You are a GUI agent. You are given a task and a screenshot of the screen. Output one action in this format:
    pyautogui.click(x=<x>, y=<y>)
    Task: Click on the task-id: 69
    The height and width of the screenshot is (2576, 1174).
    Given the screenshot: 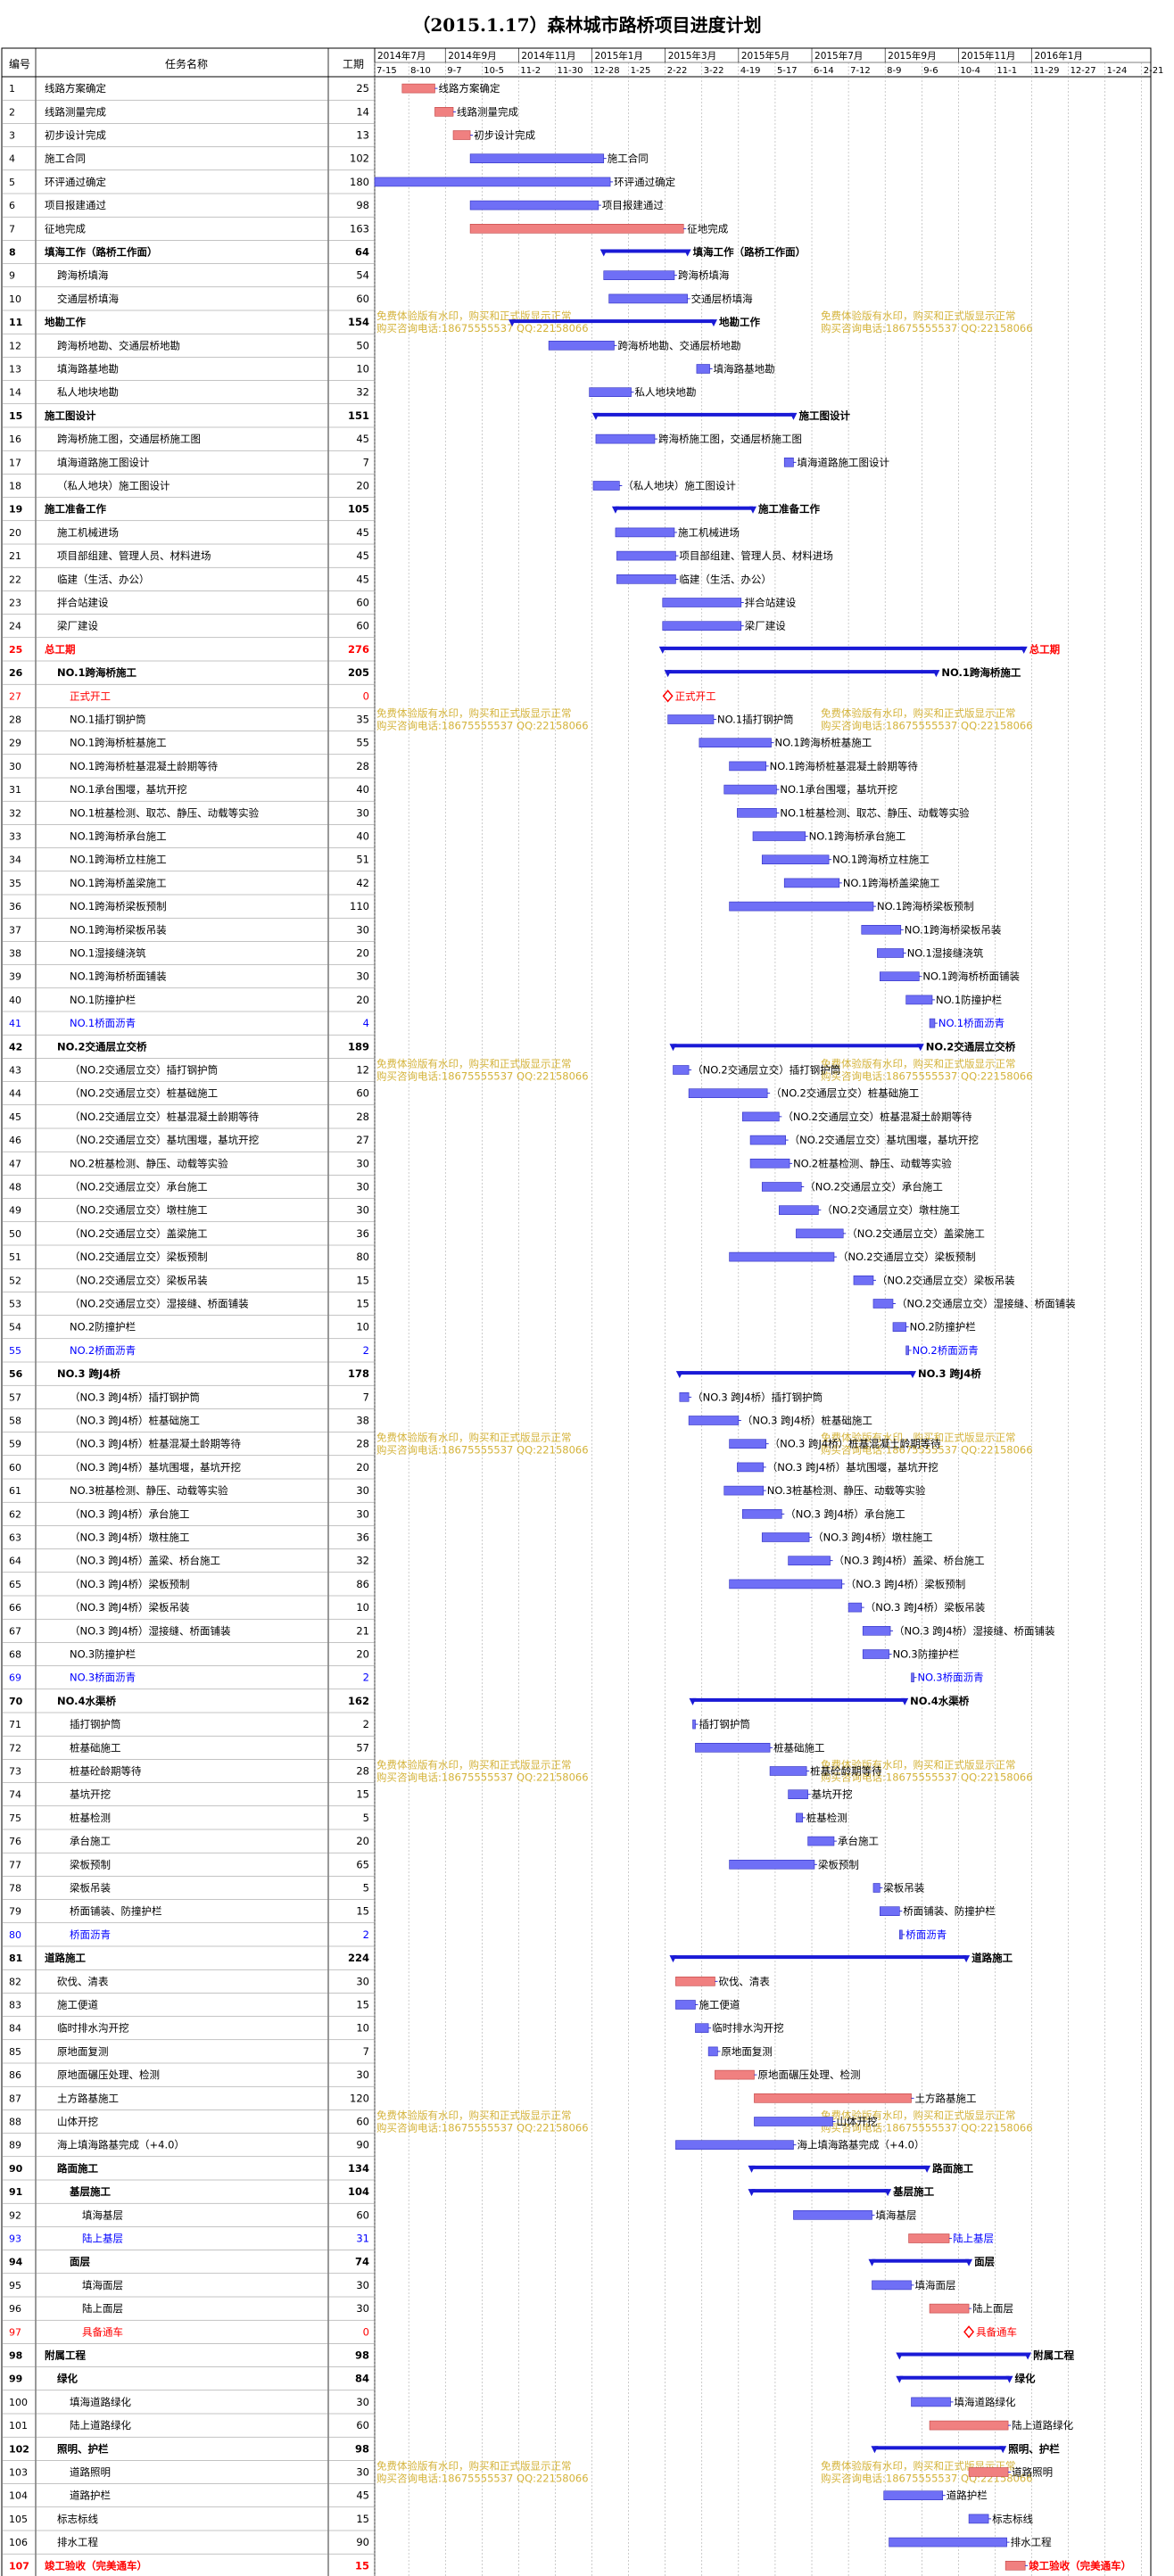 What is the action you would take?
    pyautogui.click(x=15, y=1678)
    